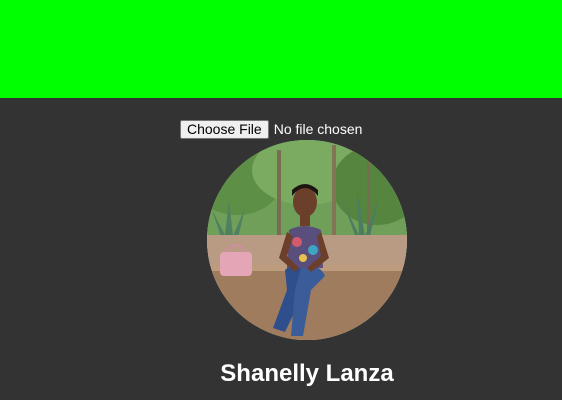  What do you see at coordinates (318, 128) in the screenshot?
I see `file-status-text: No file chosen` at bounding box center [318, 128].